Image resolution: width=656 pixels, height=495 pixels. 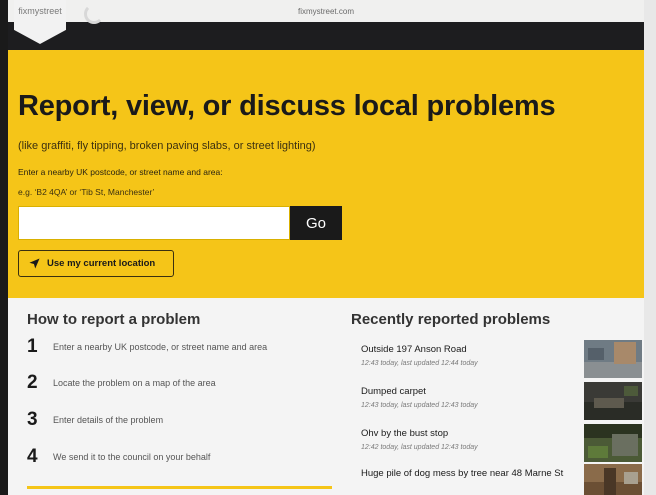 I want to click on step-text: Enter details of the problem, so click(x=108, y=420).